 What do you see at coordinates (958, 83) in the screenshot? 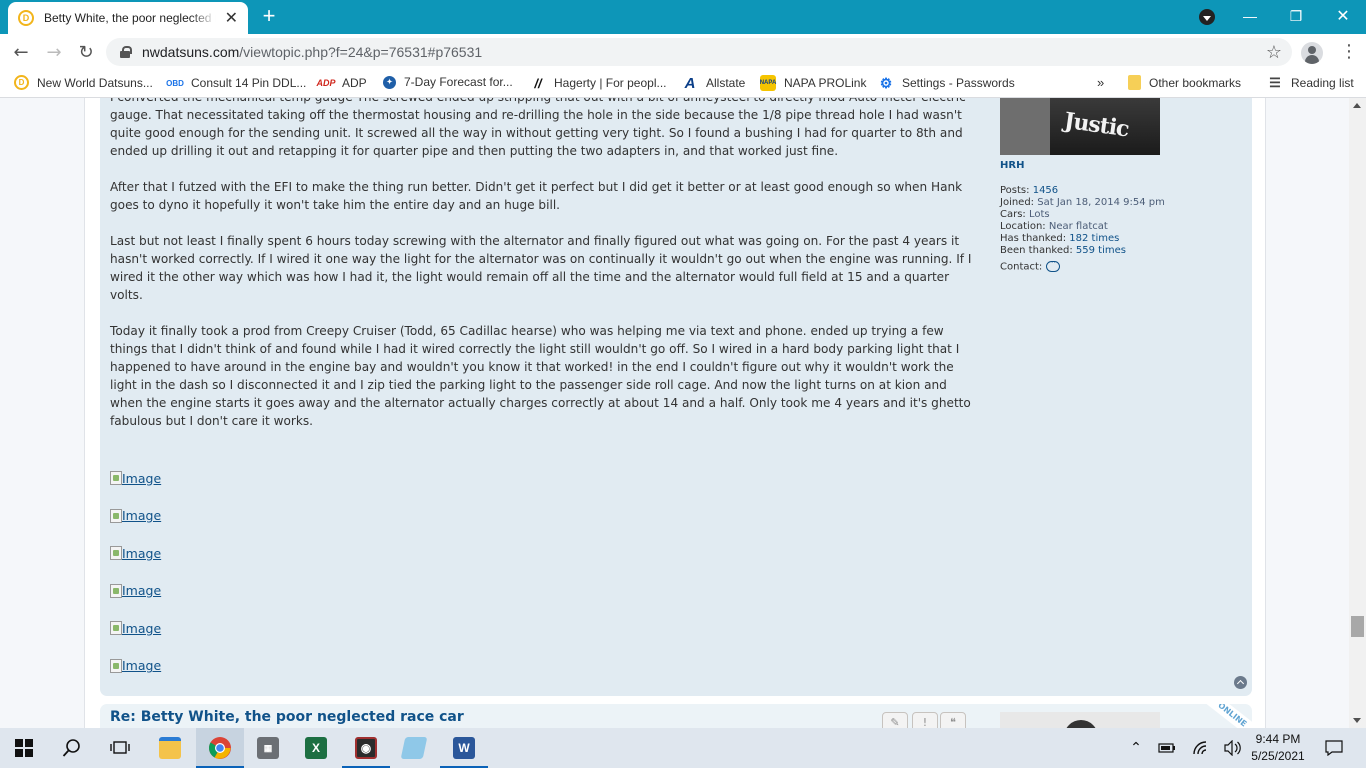
I see `bookmark-label: Settings - Passwords` at bounding box center [958, 83].